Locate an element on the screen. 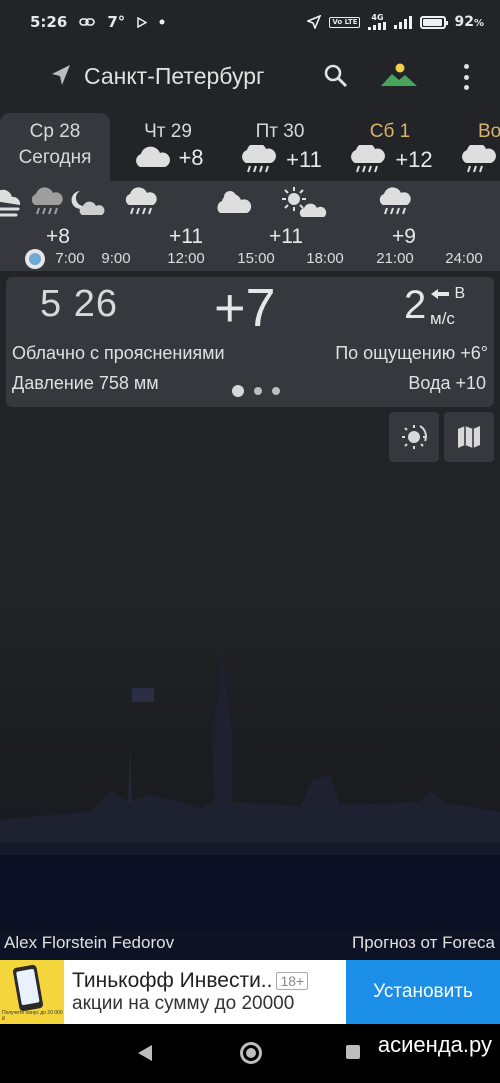  app-bar: Санкт-Петербург is located at coordinates (250, 76).